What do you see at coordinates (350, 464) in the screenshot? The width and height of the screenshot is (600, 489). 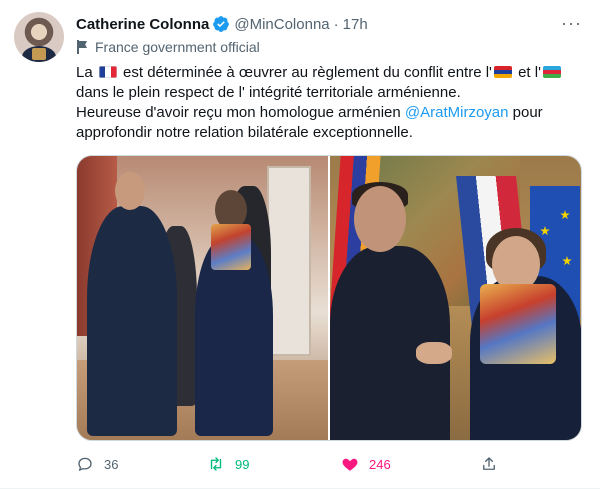 I see `heart-icon` at bounding box center [350, 464].